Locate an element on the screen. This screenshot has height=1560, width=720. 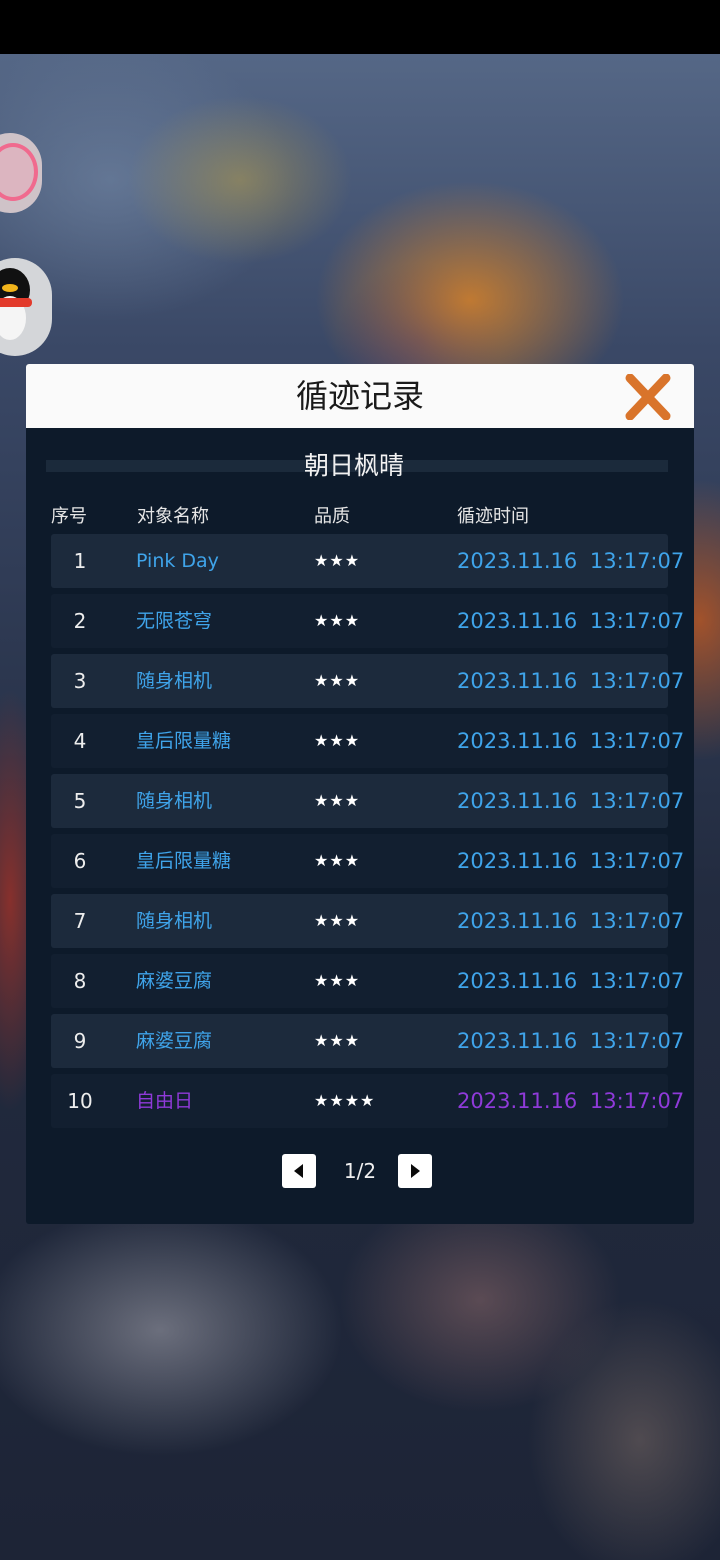
triangle-left-icon is located at coordinates (298, 1171).